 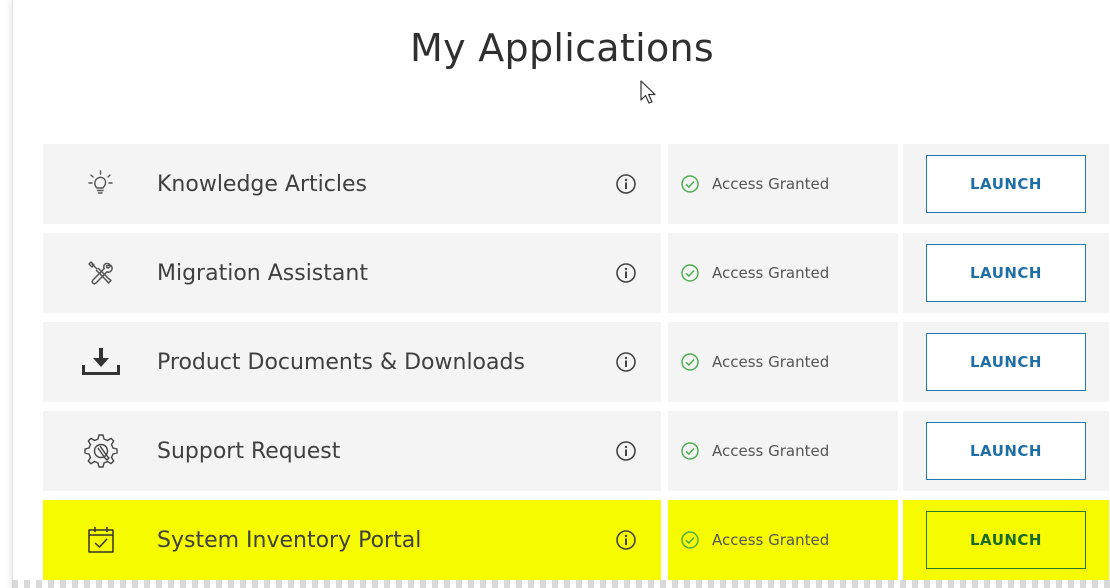 I want to click on gear-wrench-icon, so click(x=101, y=451).